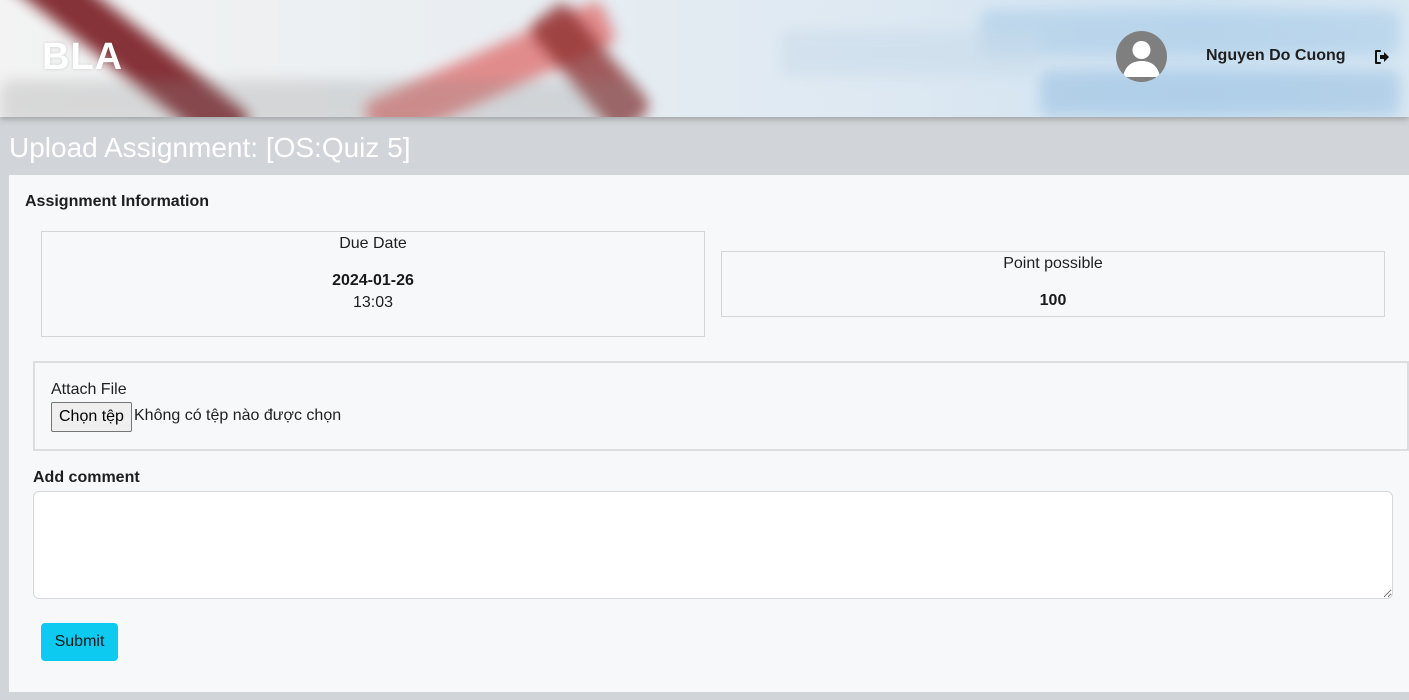 The height and width of the screenshot is (700, 1409). What do you see at coordinates (91, 417) in the screenshot?
I see `choose-file-button: Chọn tệp` at bounding box center [91, 417].